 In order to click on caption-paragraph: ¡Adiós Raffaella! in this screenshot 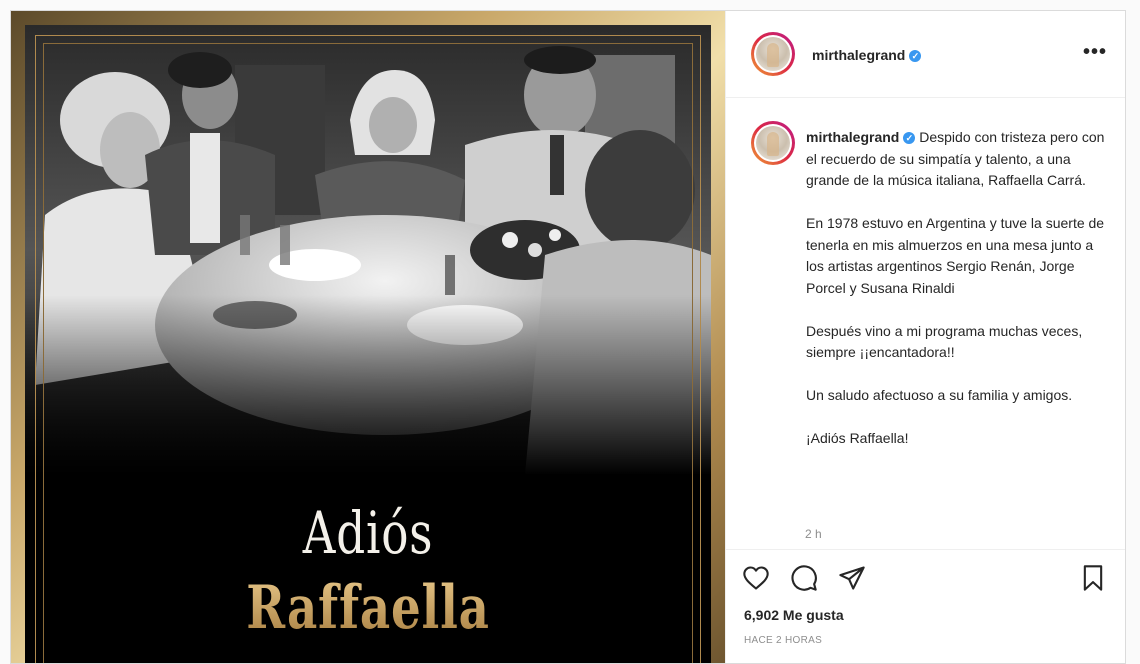, I will do `click(857, 438)`.